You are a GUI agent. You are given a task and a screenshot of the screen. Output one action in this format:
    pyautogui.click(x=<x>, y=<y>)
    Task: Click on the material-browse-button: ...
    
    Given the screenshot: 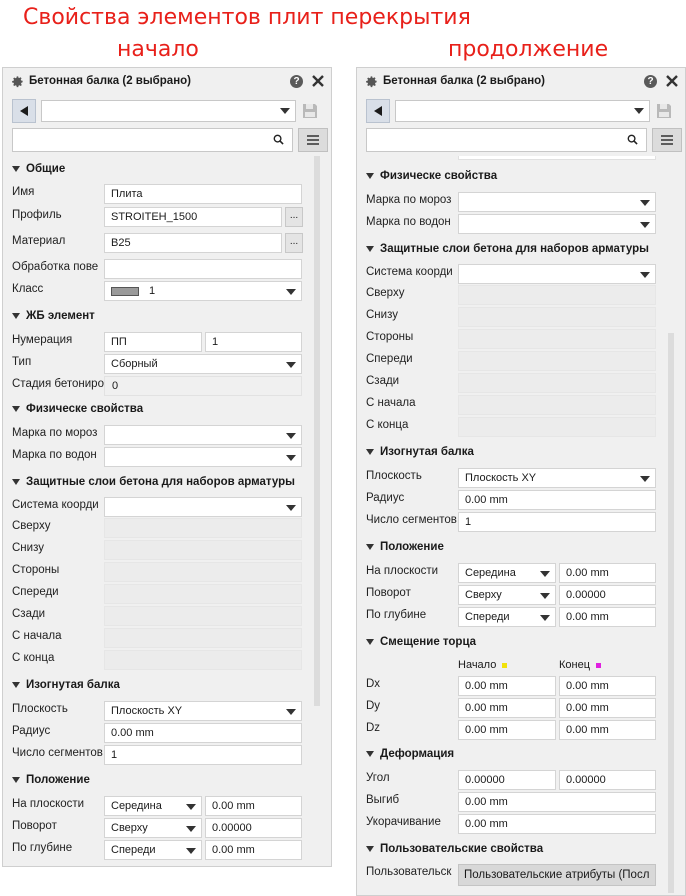 What is the action you would take?
    pyautogui.click(x=294, y=243)
    